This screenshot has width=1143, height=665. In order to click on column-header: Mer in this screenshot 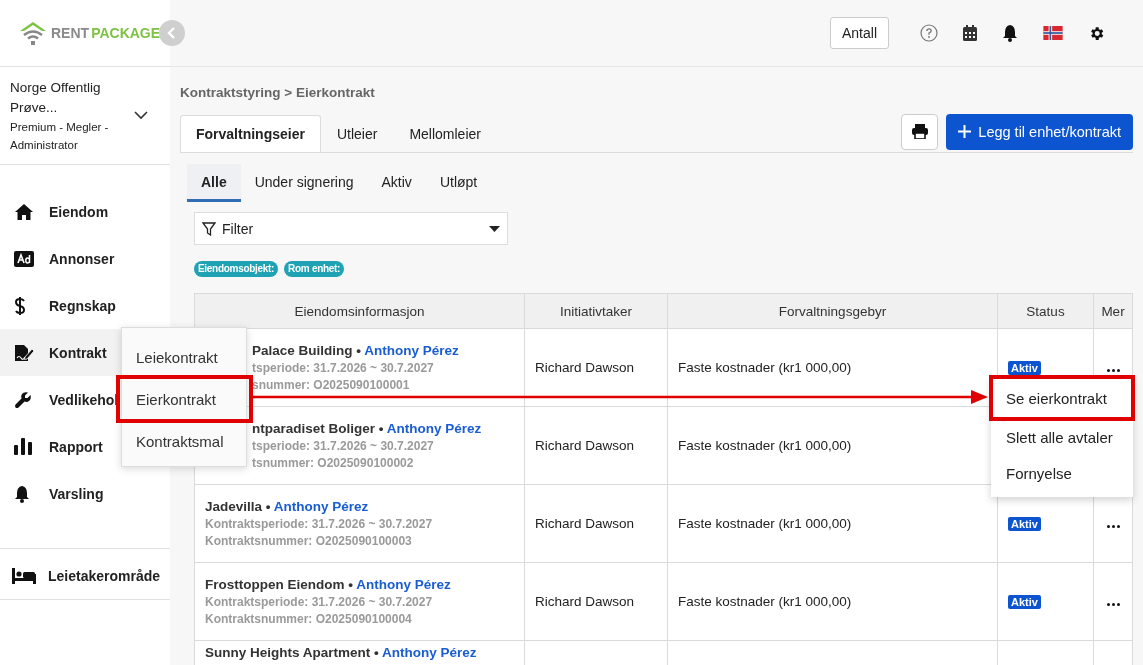, I will do `click(1113, 311)`.